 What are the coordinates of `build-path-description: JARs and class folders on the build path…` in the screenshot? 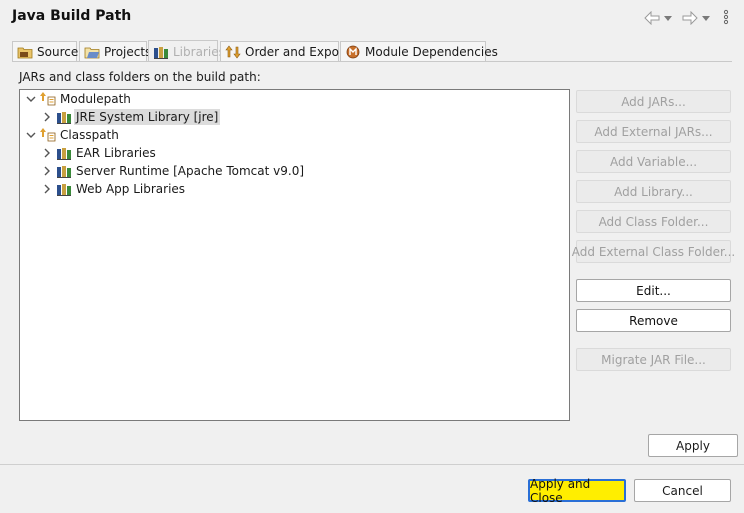 It's located at (140, 77).